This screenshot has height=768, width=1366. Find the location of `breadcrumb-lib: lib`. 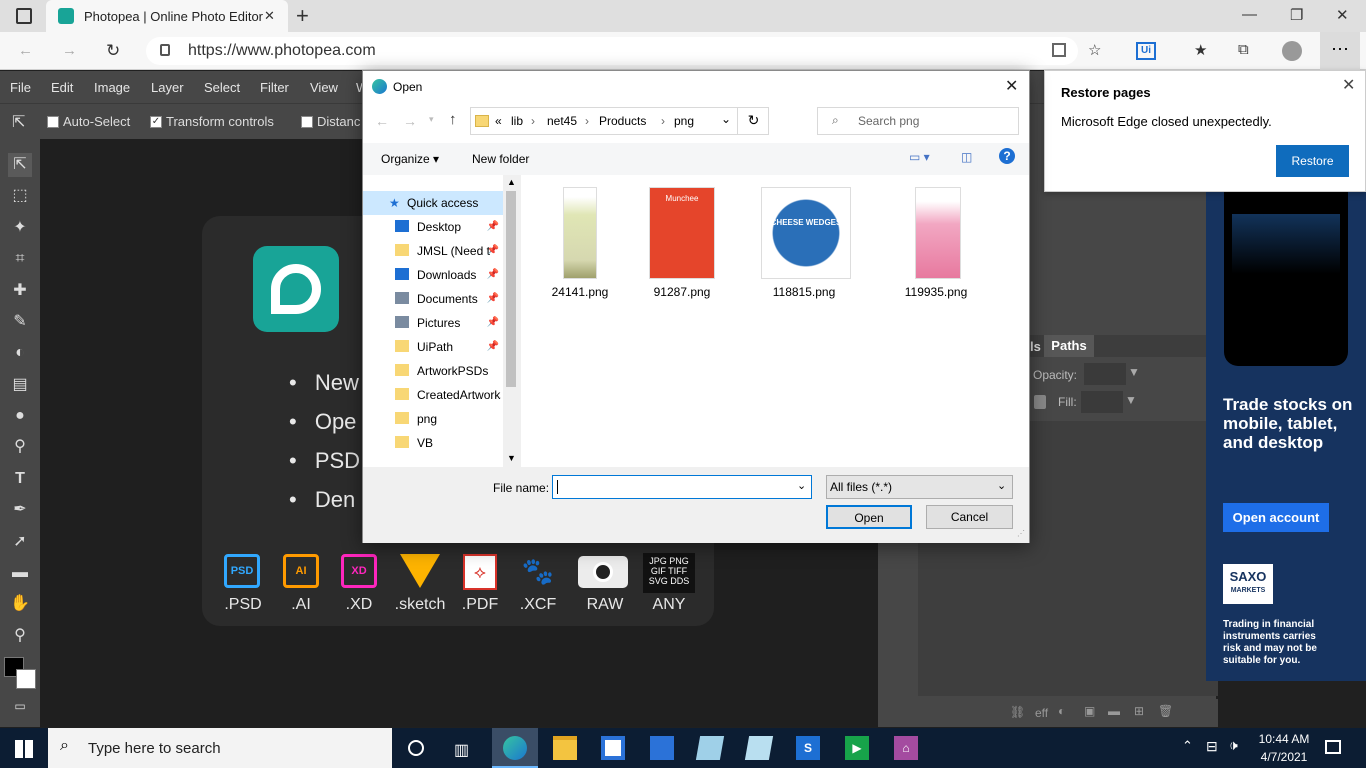

breadcrumb-lib: lib is located at coordinates (517, 121).